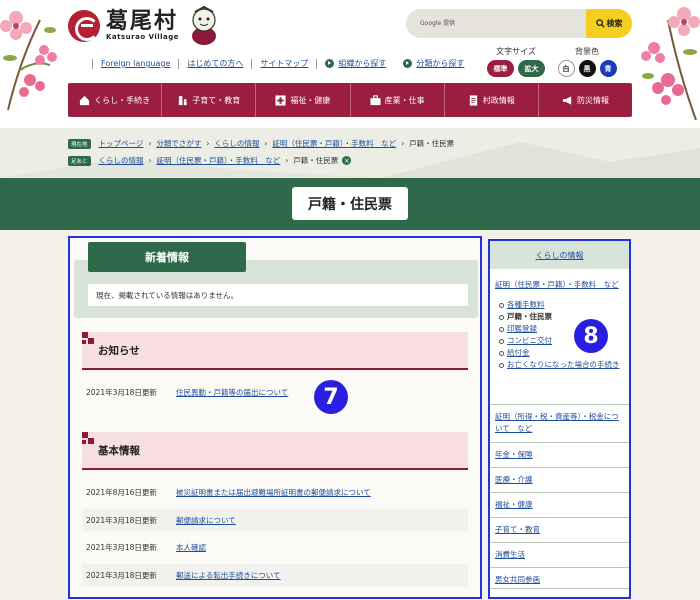 The width and height of the screenshot is (700, 600). Describe the element at coordinates (559, 526) in the screenshot. I see `sidebar-item-childcare: 子育て・教育` at that location.